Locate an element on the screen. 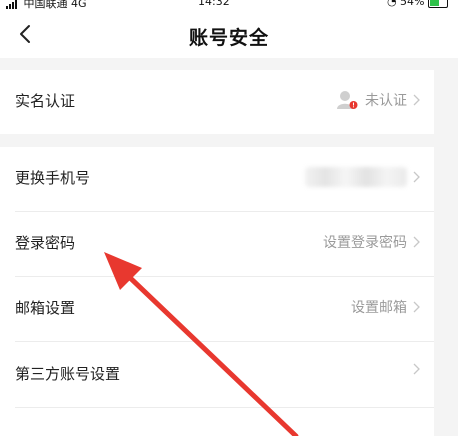 The height and width of the screenshot is (436, 458). real-name-card: 实名认证 未认证 is located at coordinates (217, 102).